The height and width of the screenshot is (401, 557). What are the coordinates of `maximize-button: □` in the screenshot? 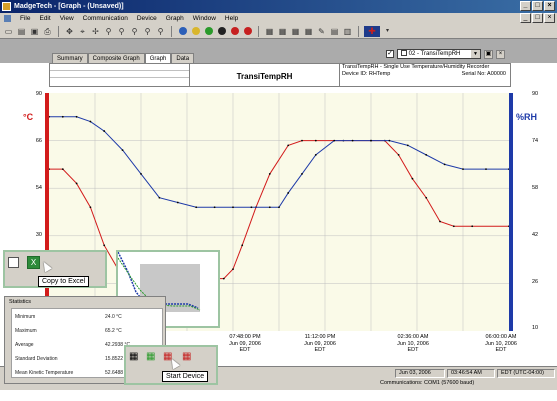 It's located at (537, 6).